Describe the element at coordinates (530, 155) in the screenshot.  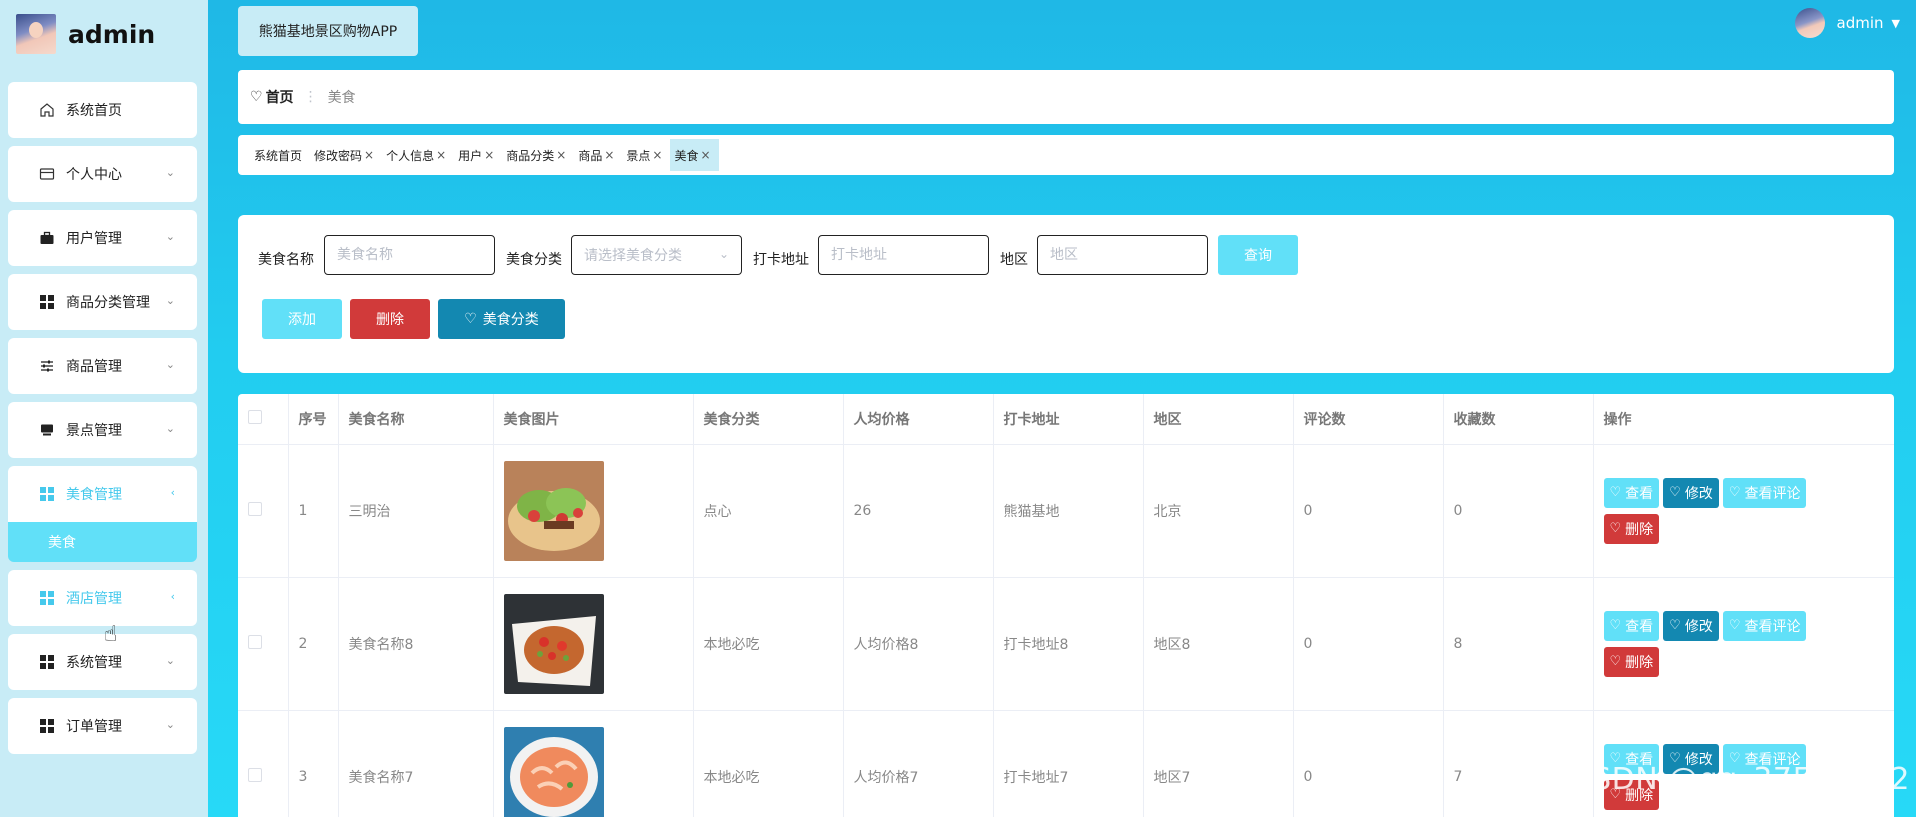
I see `tab-label: 商品分类` at that location.